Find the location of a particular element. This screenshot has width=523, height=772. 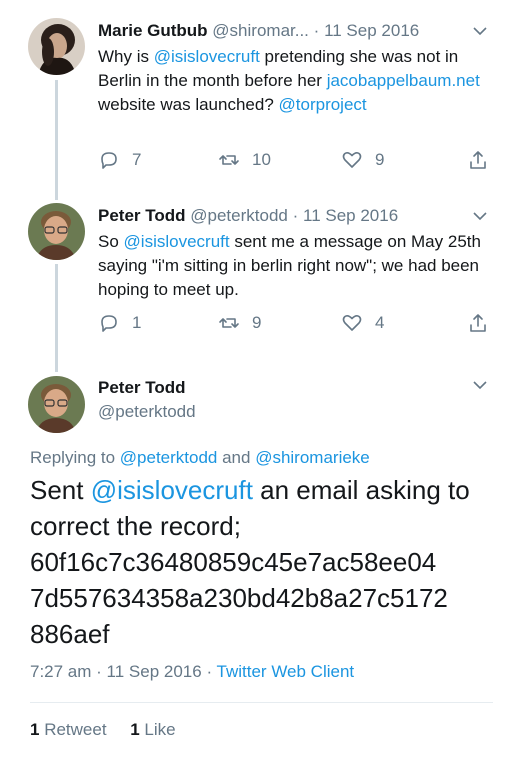

like-count: 4 is located at coordinates (380, 322).